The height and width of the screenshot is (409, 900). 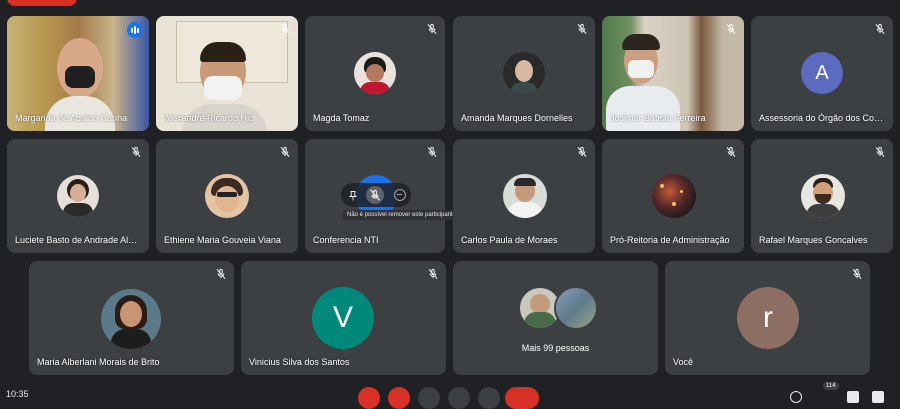 I want to click on participant-name: Maria Alberlani Morais de Brito, so click(x=98, y=362).